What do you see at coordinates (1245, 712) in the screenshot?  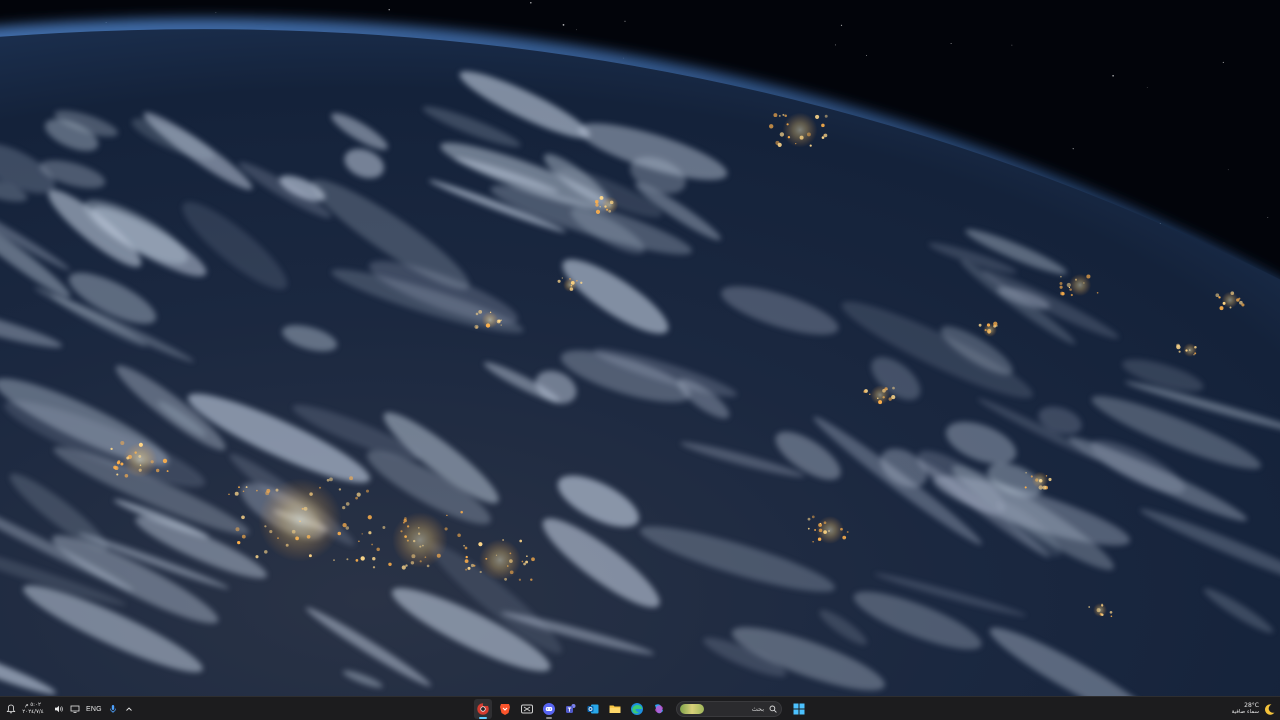 I see `weather-condition: سماء صافية` at bounding box center [1245, 712].